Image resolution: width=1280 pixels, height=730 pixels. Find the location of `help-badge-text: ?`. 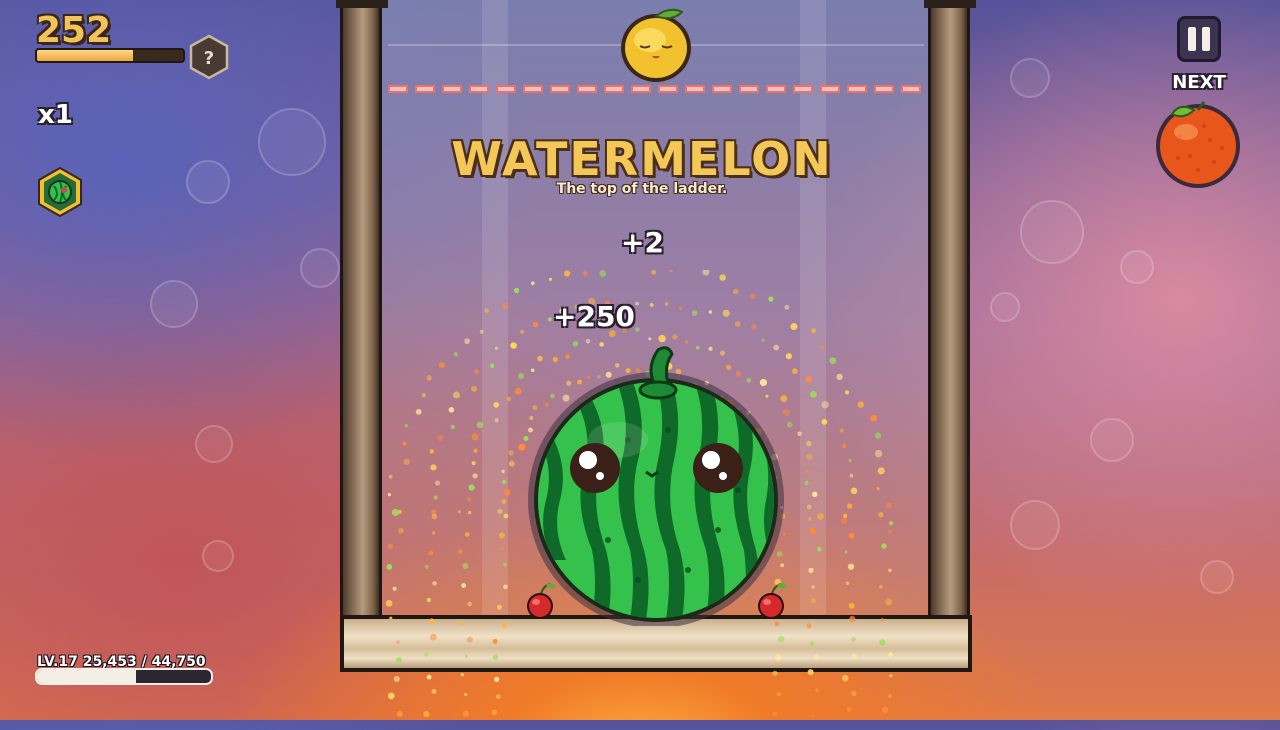

help-badge-text: ? is located at coordinates (209, 58).